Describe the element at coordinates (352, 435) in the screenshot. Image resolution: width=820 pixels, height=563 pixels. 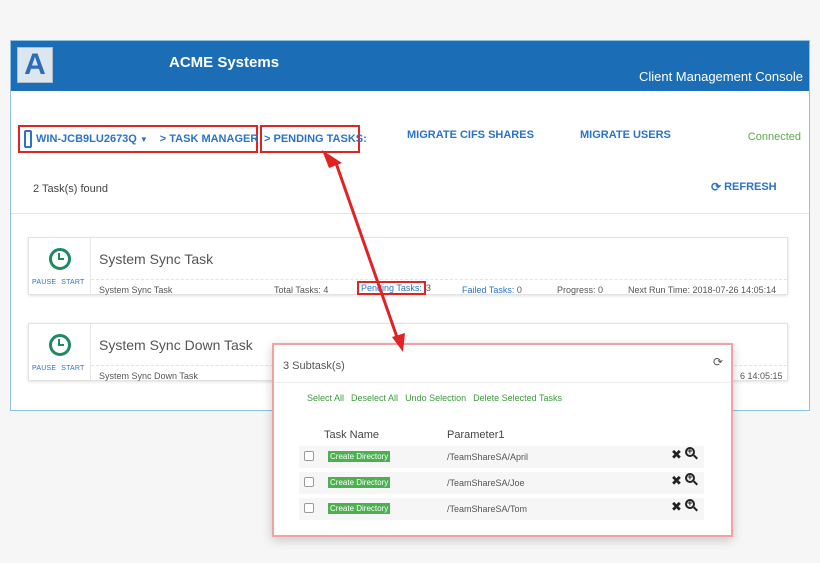
I see `column-header-task-name: Task Name` at that location.